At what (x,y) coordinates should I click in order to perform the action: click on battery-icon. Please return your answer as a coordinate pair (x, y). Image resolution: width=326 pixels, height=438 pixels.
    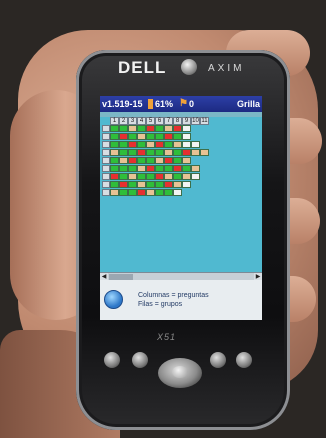
    Looking at the image, I should click on (150, 104).